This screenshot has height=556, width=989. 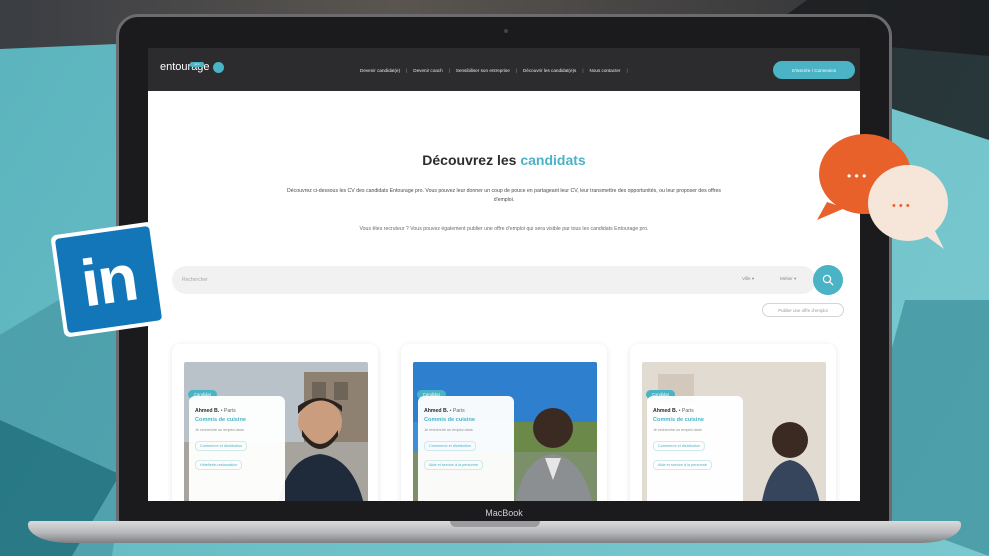 What do you see at coordinates (504, 513) in the screenshot?
I see `laptop-brand-label: MacBook` at bounding box center [504, 513].